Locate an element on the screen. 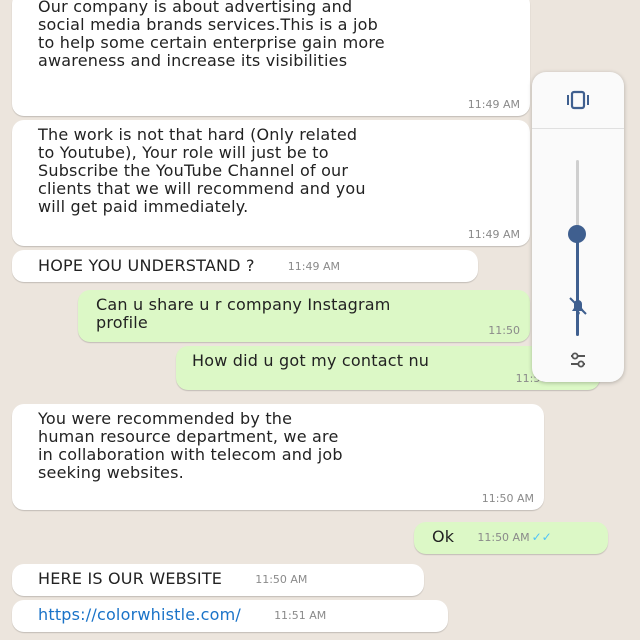  message-text: HOPE YOU UNDERSTAND ? is located at coordinates (146, 265).